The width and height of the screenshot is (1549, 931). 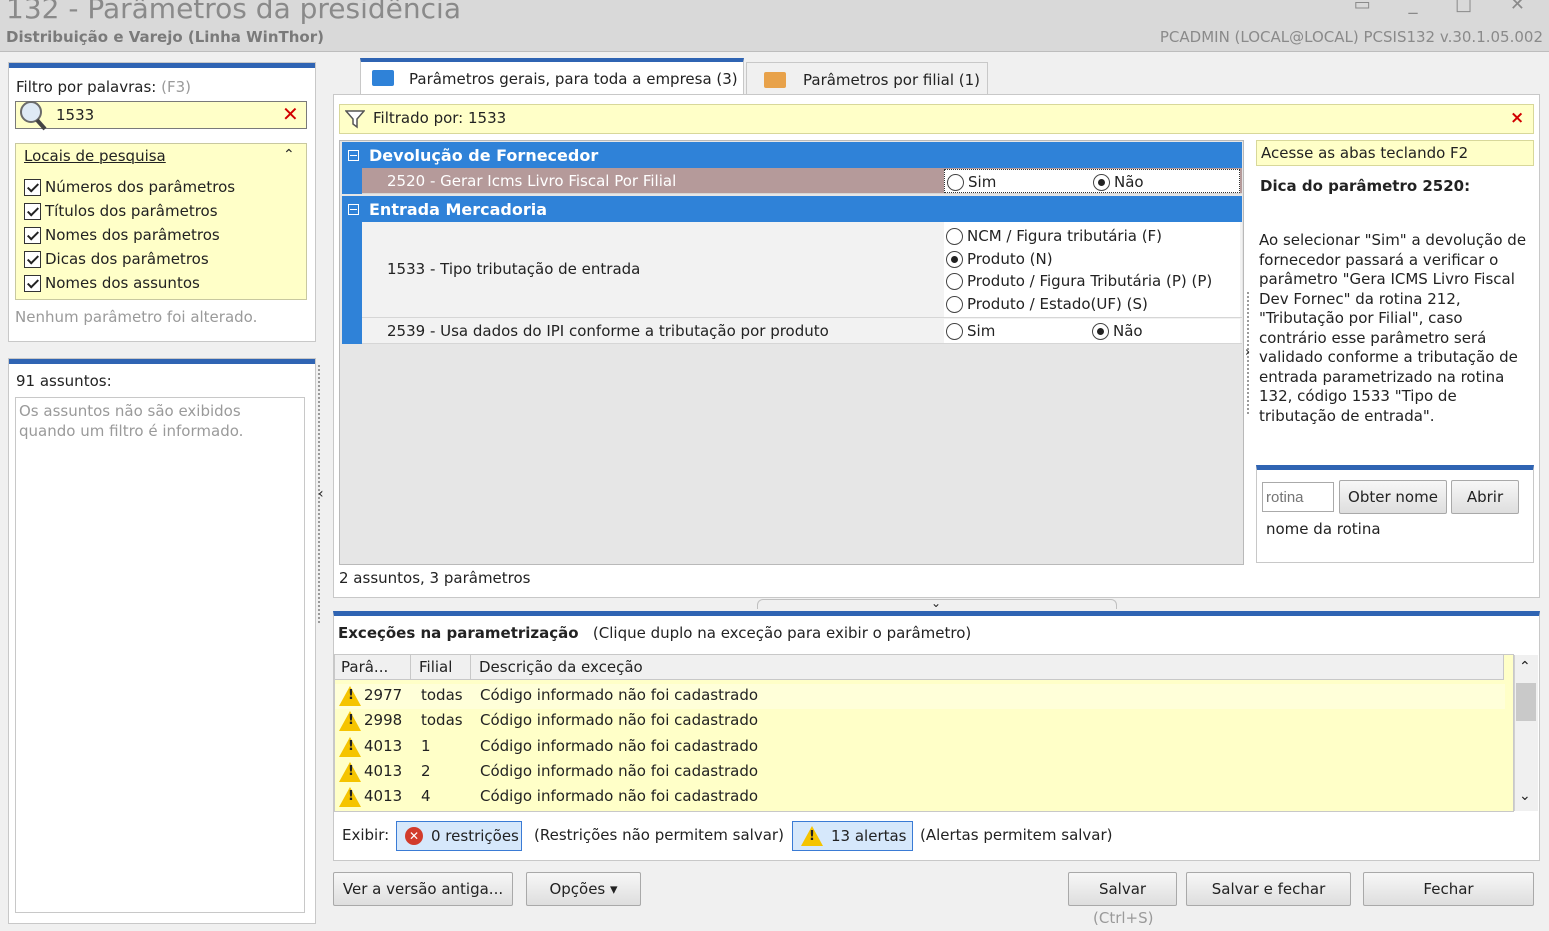 What do you see at coordinates (971, 182) in the screenshot?
I see `radio-2520-sim: Sim` at bounding box center [971, 182].